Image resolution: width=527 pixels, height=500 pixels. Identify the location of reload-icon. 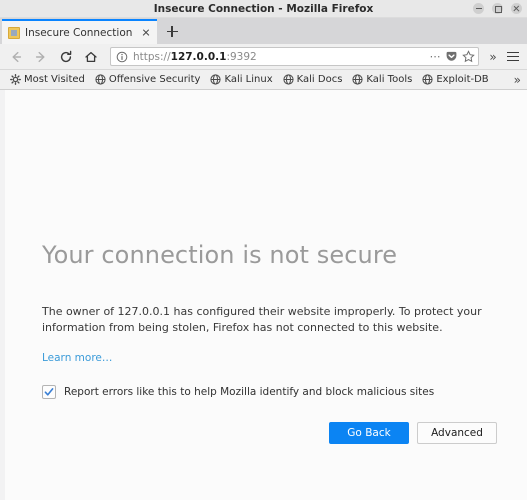
(66, 56).